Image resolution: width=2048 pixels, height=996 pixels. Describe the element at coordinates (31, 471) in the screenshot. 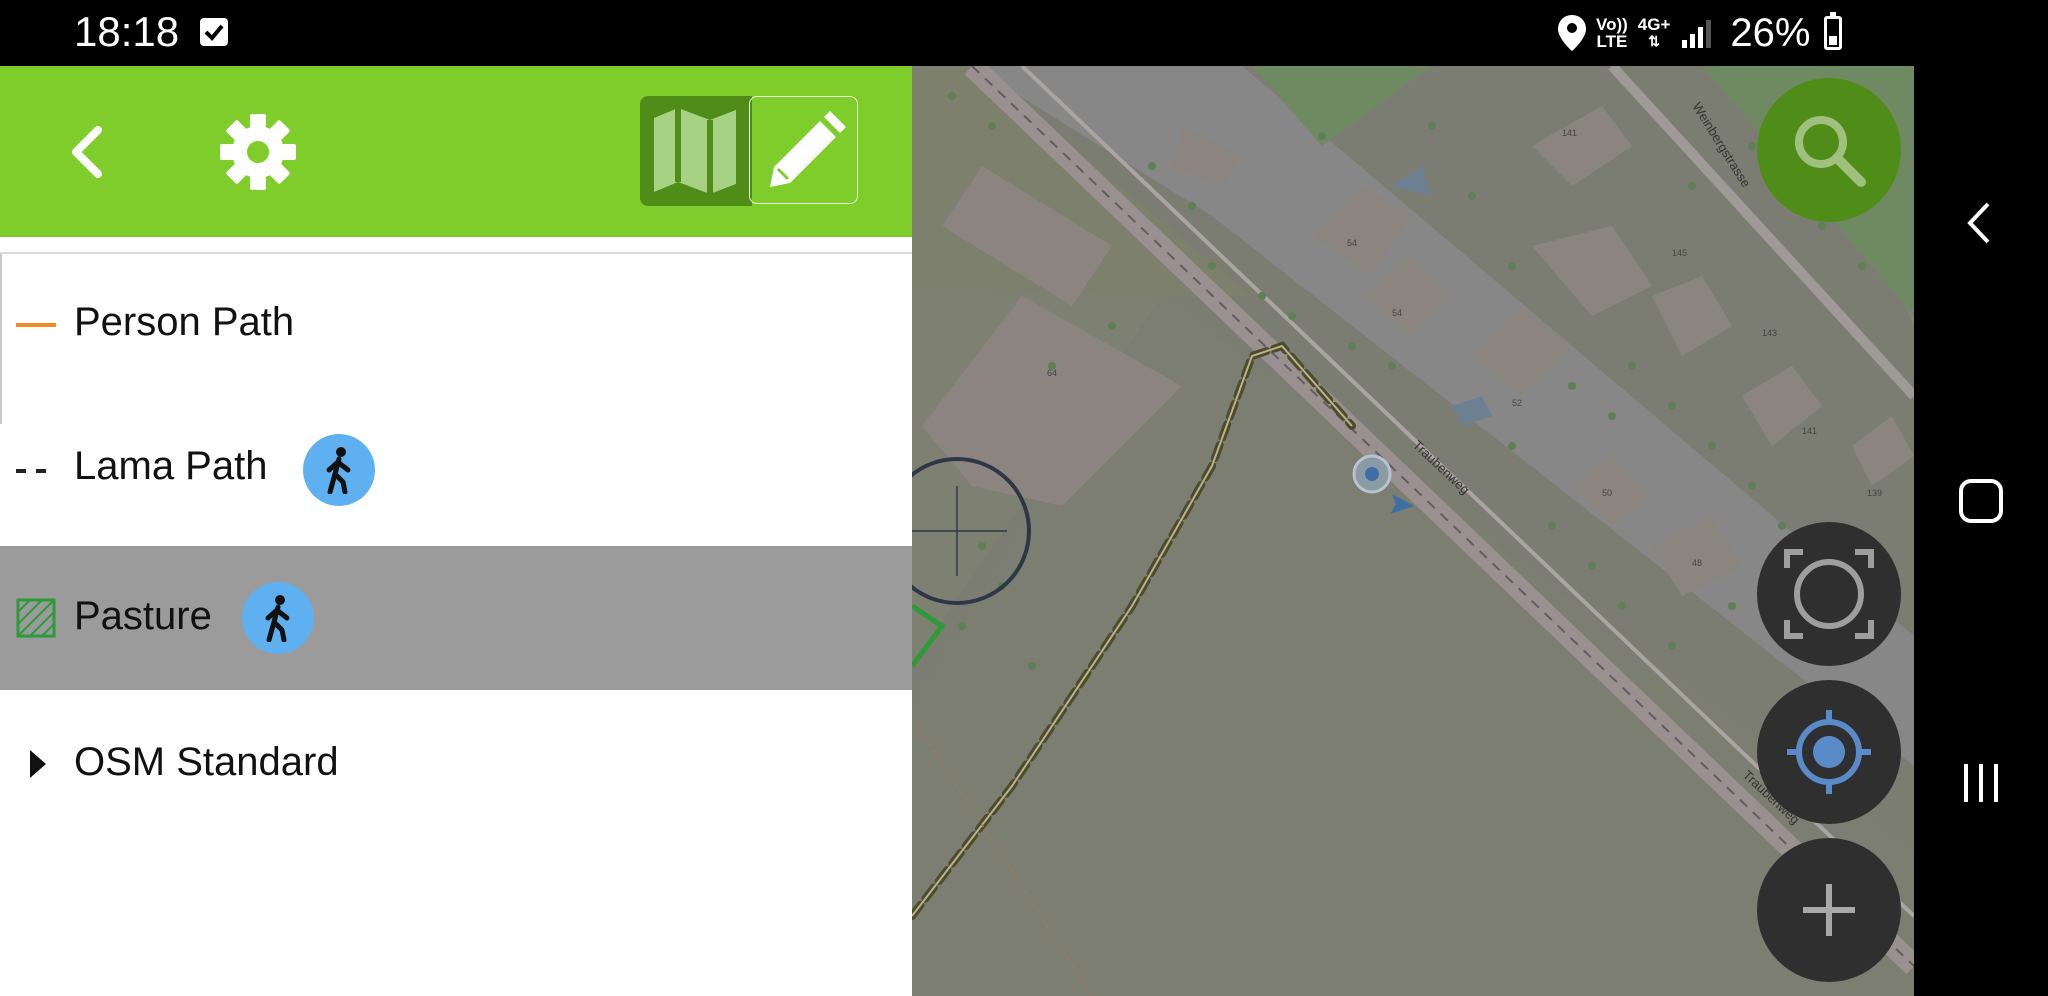

I see `dashed-line-icon` at that location.